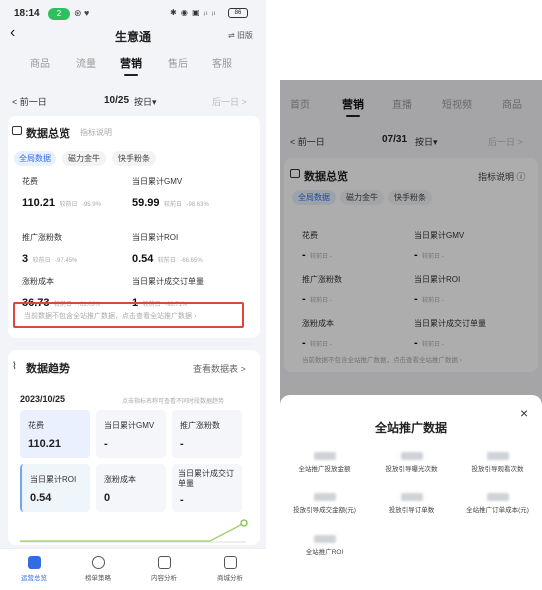  What do you see at coordinates (35, 158) in the screenshot?
I see `pill-global: 全局数据` at bounding box center [35, 158].